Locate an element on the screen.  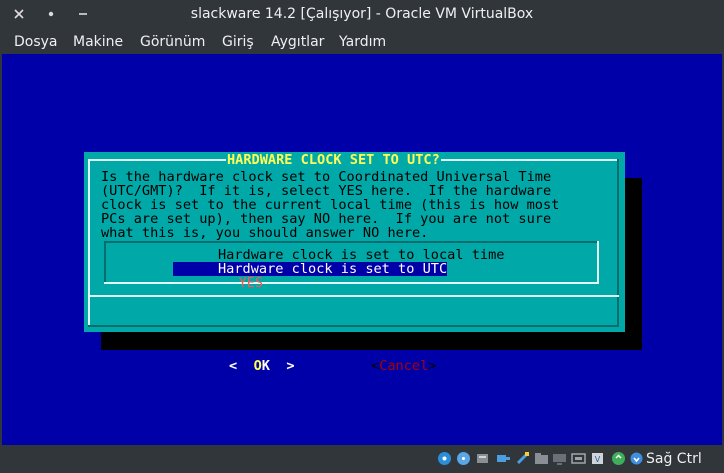
menu-makine: Makine is located at coordinates (98, 42).